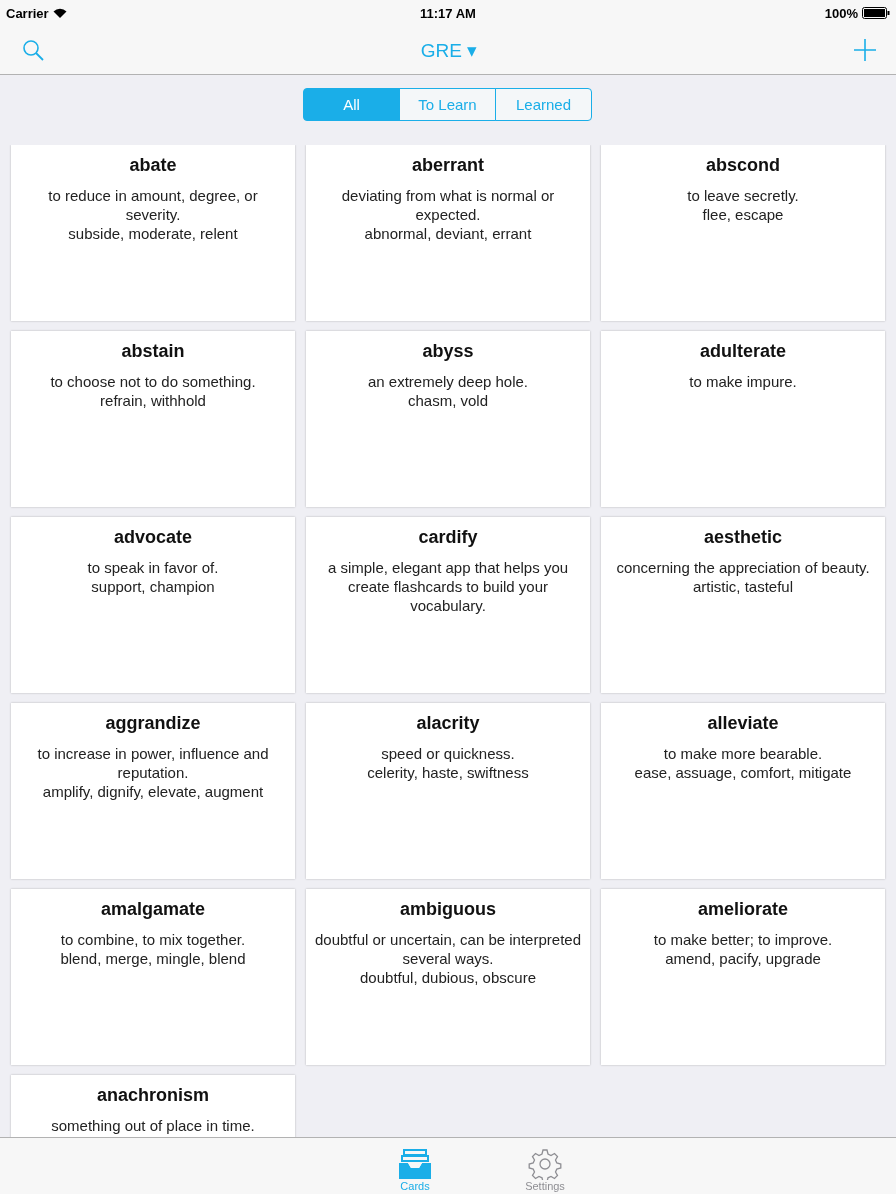 Image resolution: width=896 pixels, height=1194 pixels. What do you see at coordinates (153, 165) in the screenshot?
I see `card-word: abate` at bounding box center [153, 165].